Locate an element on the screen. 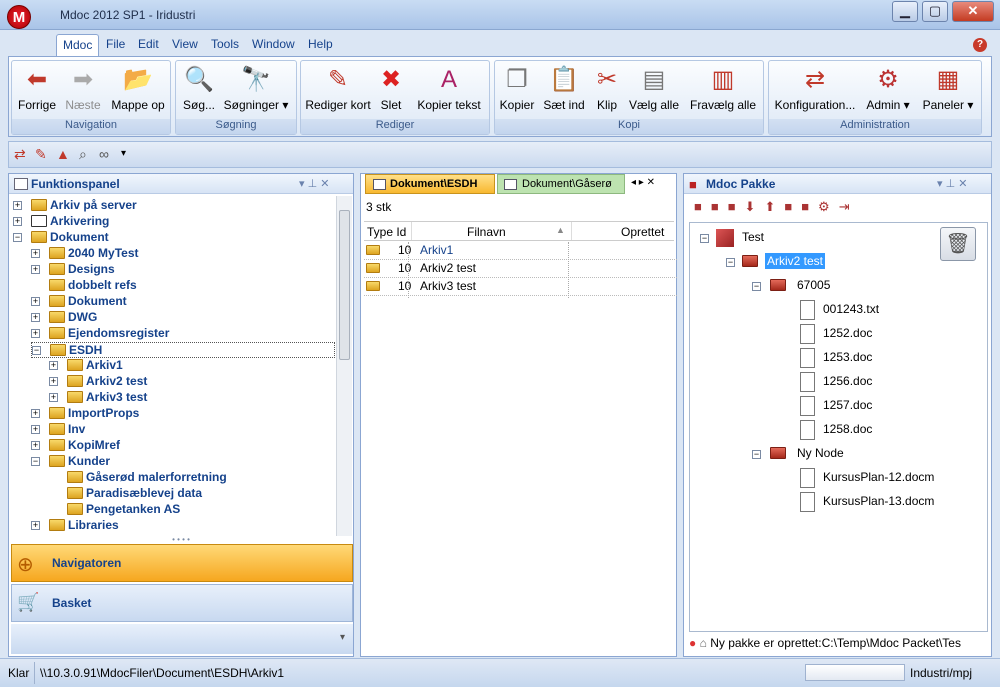  admin-button: ⚙ Admin ▾ is located at coordinates (888, 88).